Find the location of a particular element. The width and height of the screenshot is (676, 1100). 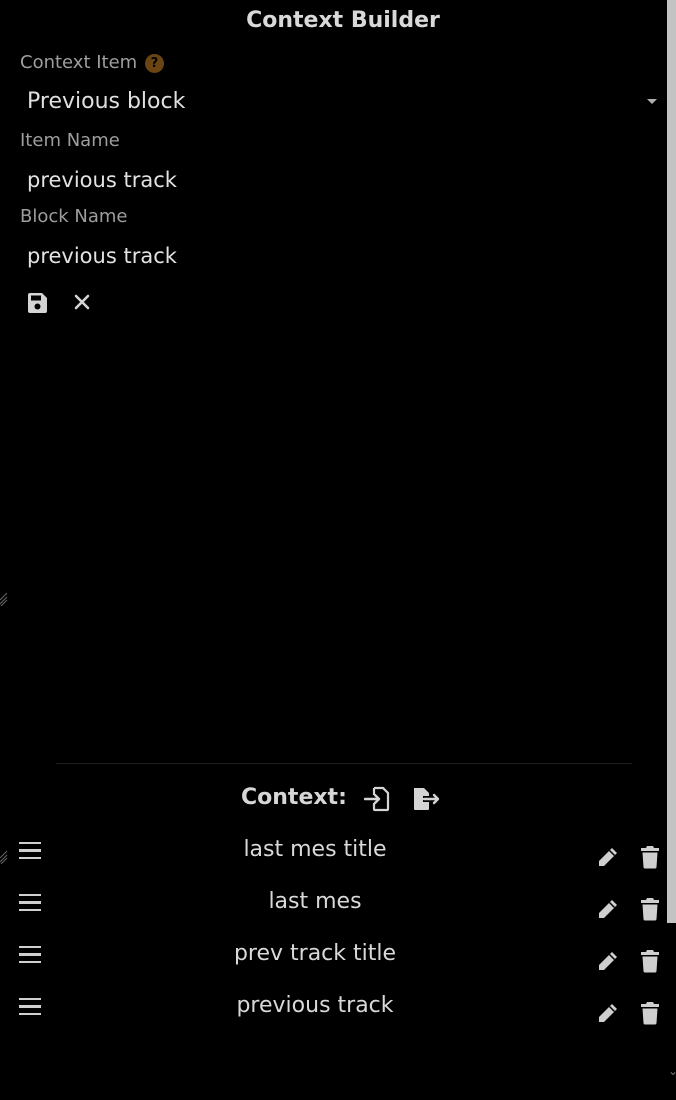

scrollbar-thumb is located at coordinates (671, 461).